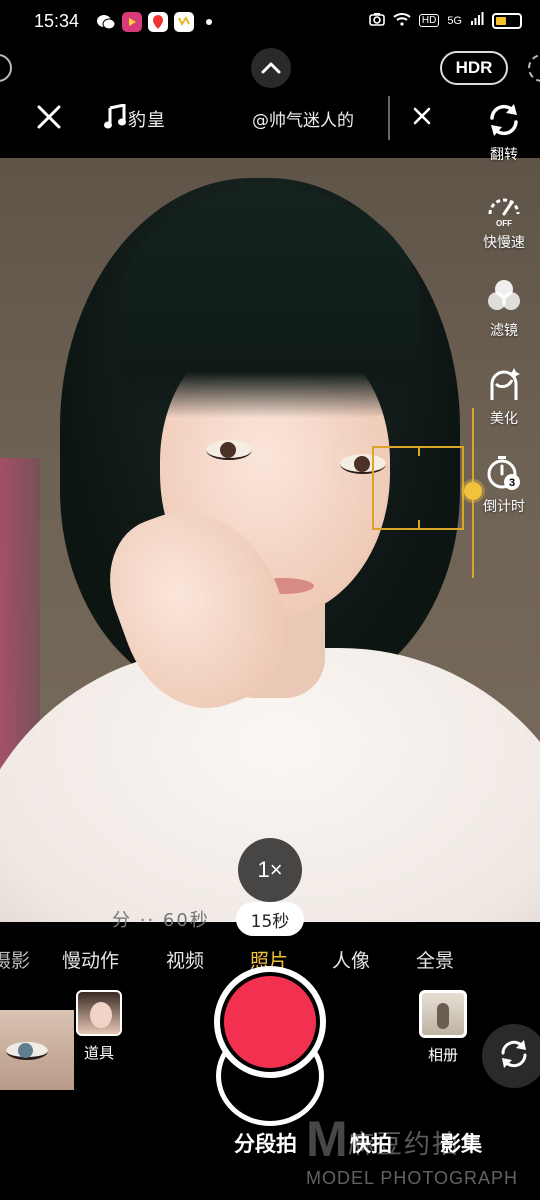 The height and width of the screenshot is (1200, 540). Describe the element at coordinates (504, 208) in the screenshot. I see `speed-icon: OFF` at that location.